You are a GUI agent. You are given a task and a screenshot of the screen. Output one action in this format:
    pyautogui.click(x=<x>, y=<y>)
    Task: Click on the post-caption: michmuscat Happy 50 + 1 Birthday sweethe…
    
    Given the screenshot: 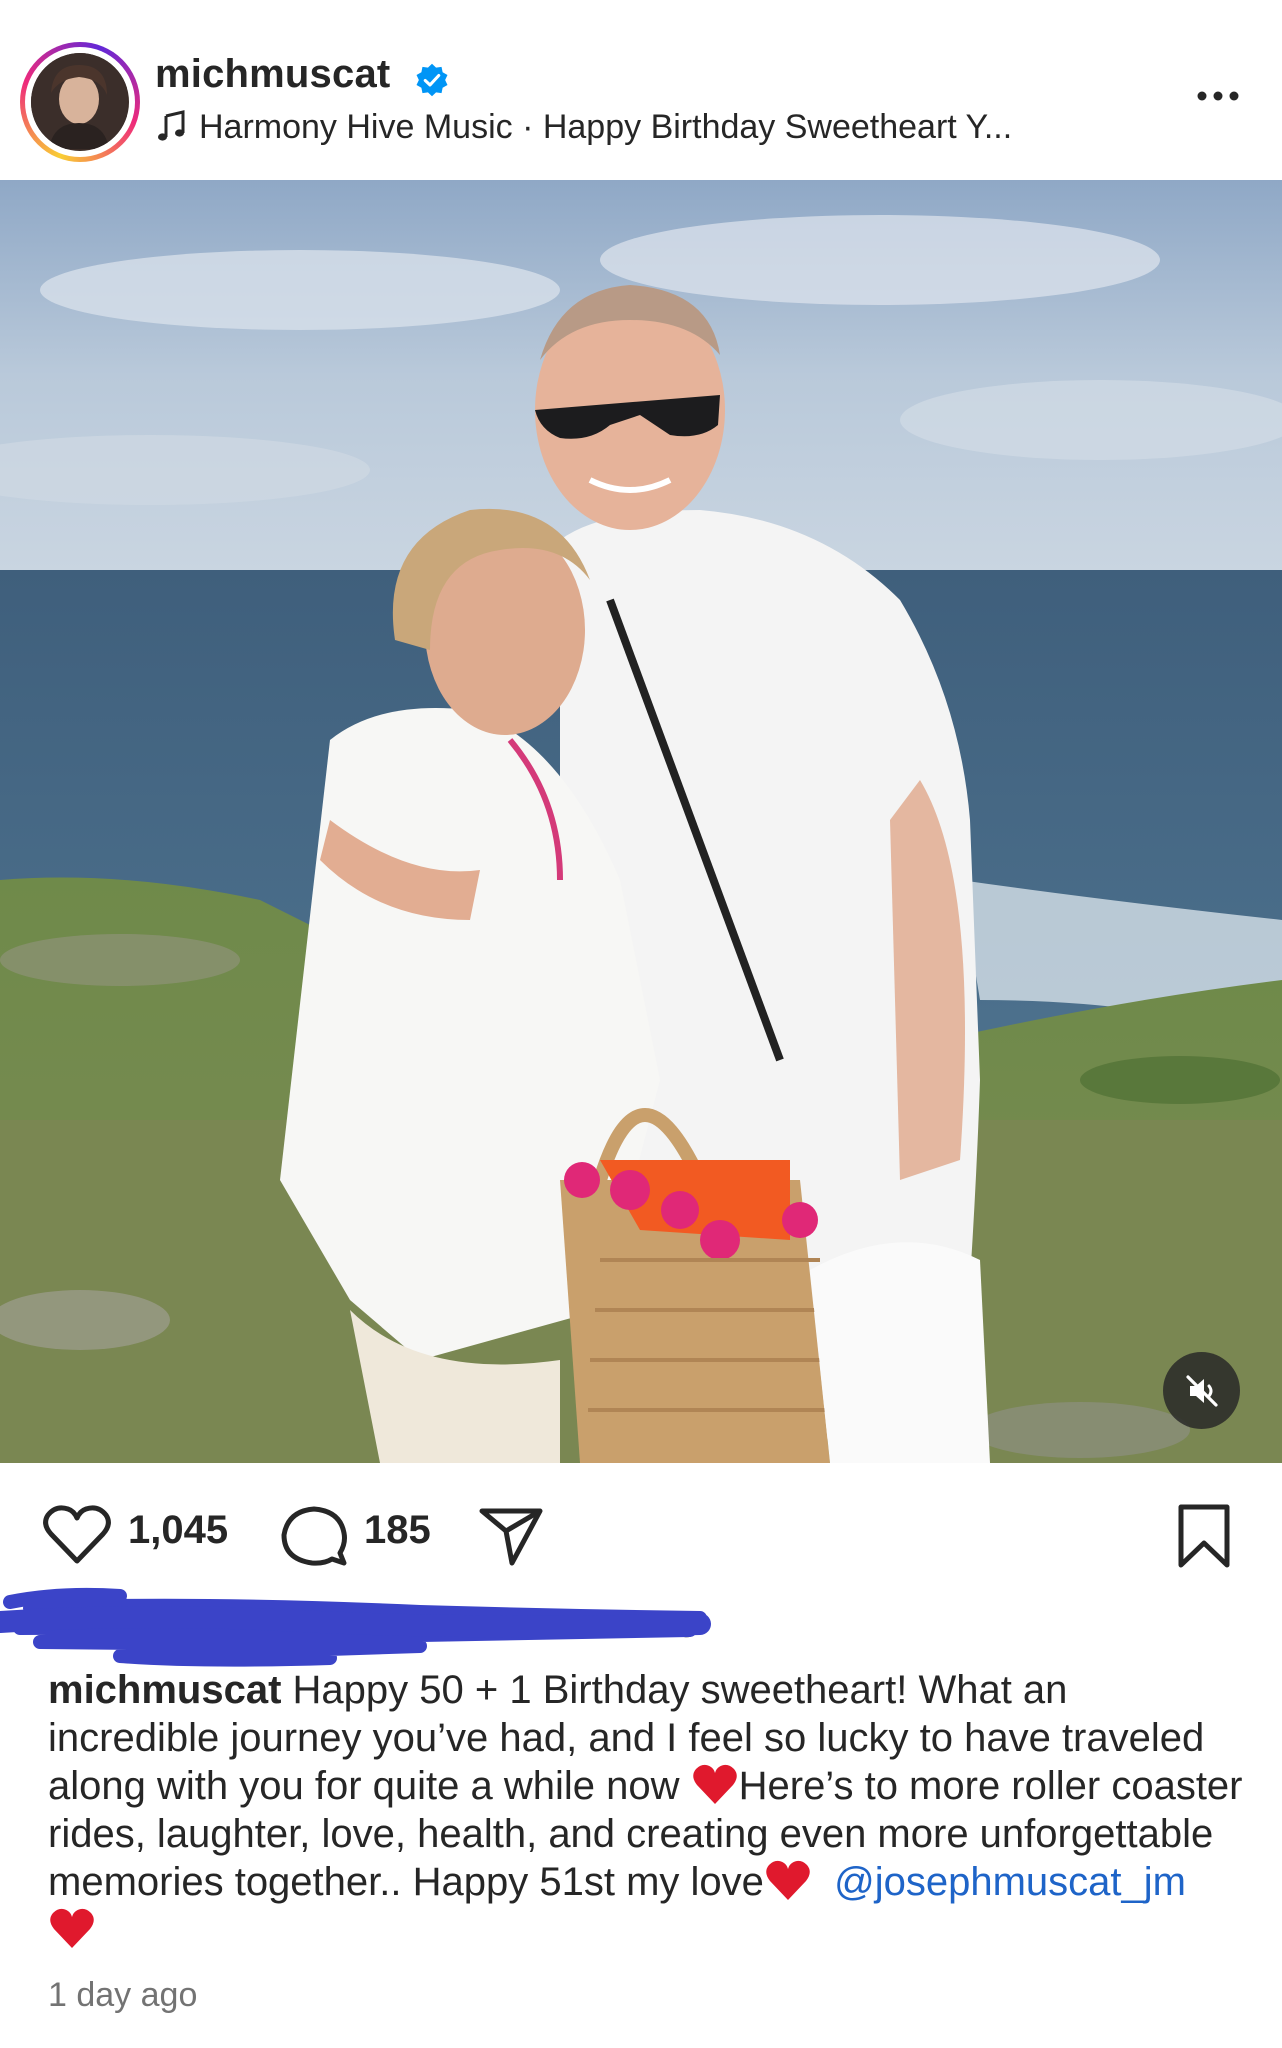 What is the action you would take?
    pyautogui.click(x=648, y=1810)
    